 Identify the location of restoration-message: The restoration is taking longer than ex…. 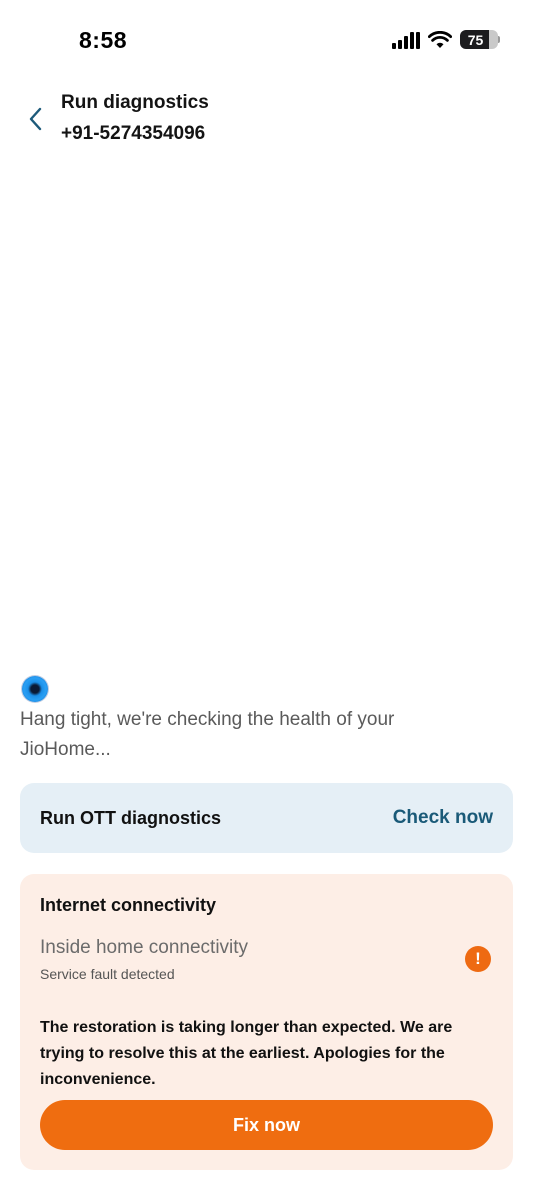
(246, 1053).